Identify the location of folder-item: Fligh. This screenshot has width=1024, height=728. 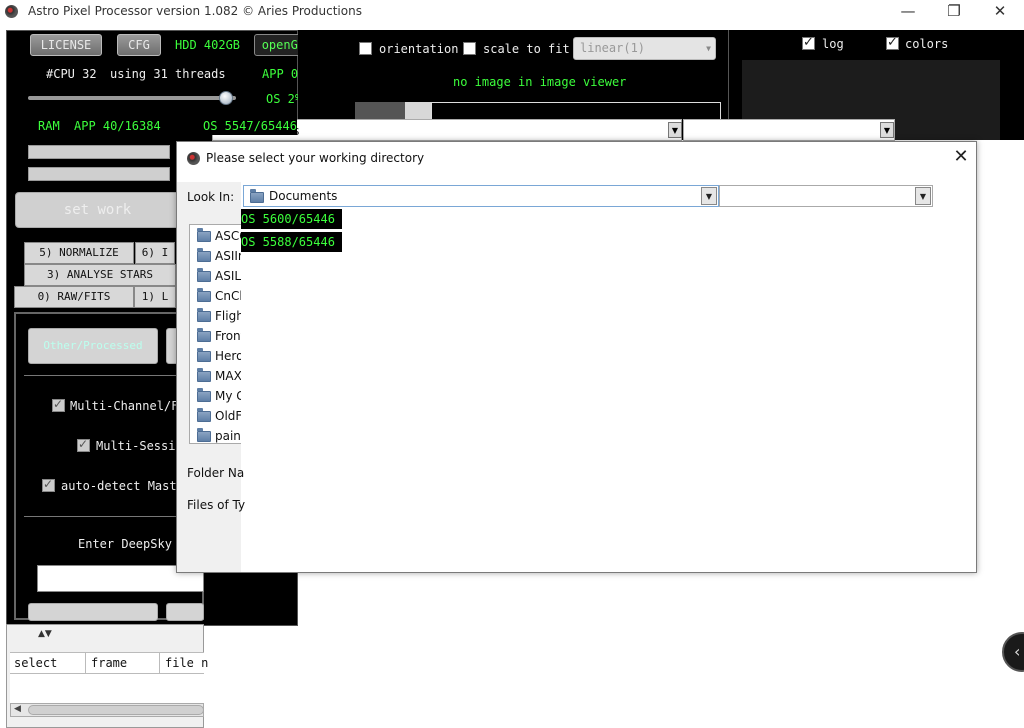
(218, 316).